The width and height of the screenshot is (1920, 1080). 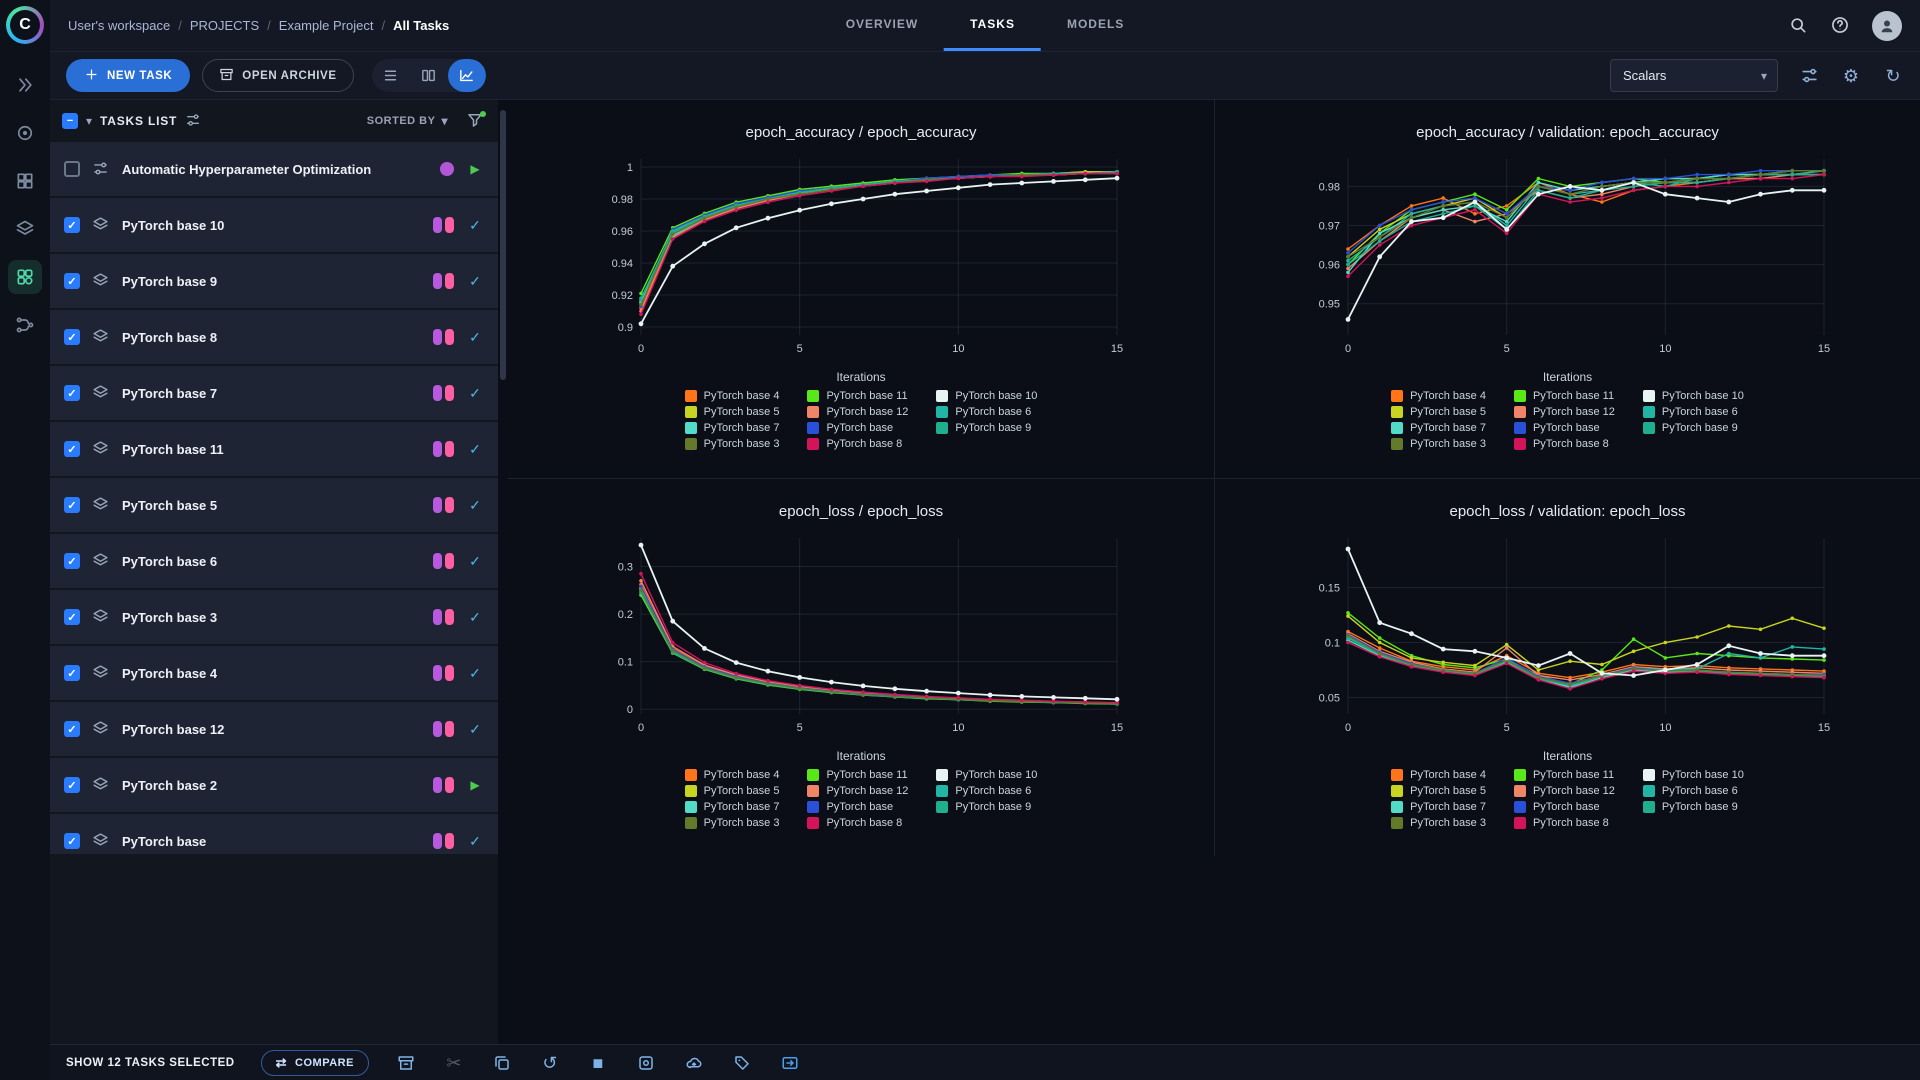 What do you see at coordinates (1841, 26) in the screenshot?
I see `help-icon` at bounding box center [1841, 26].